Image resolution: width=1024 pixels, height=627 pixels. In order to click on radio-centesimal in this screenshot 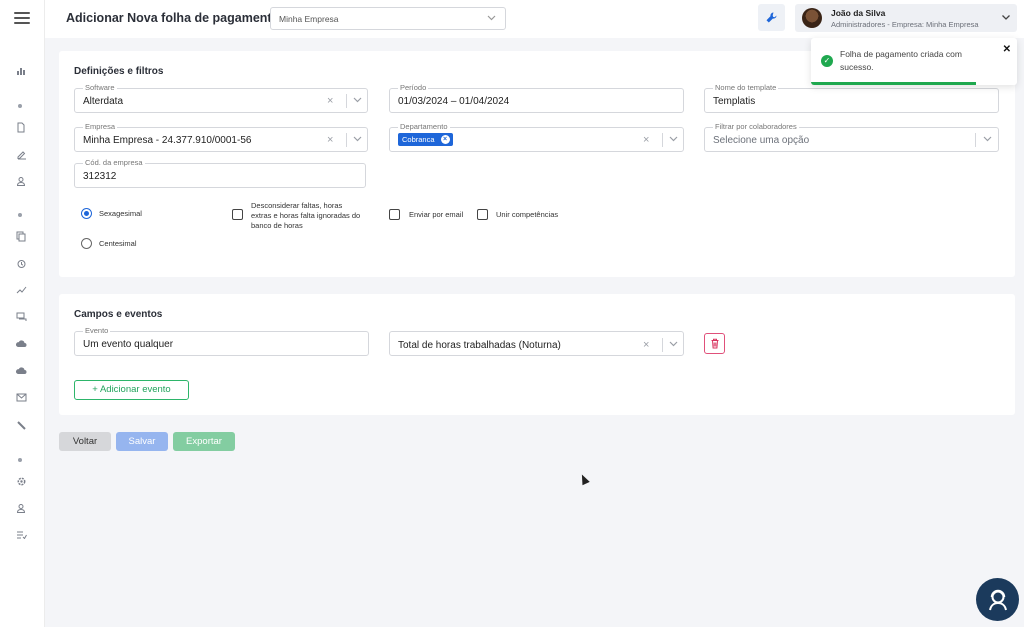, I will do `click(86, 243)`.